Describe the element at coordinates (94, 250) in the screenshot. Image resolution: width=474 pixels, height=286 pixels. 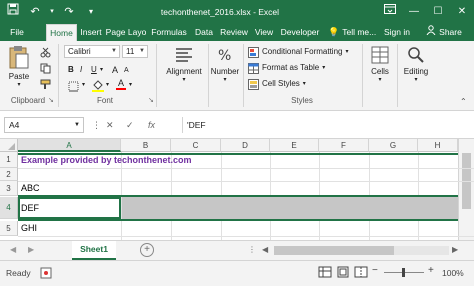
I see `sheet-tab-sheet1: Sheet1` at that location.